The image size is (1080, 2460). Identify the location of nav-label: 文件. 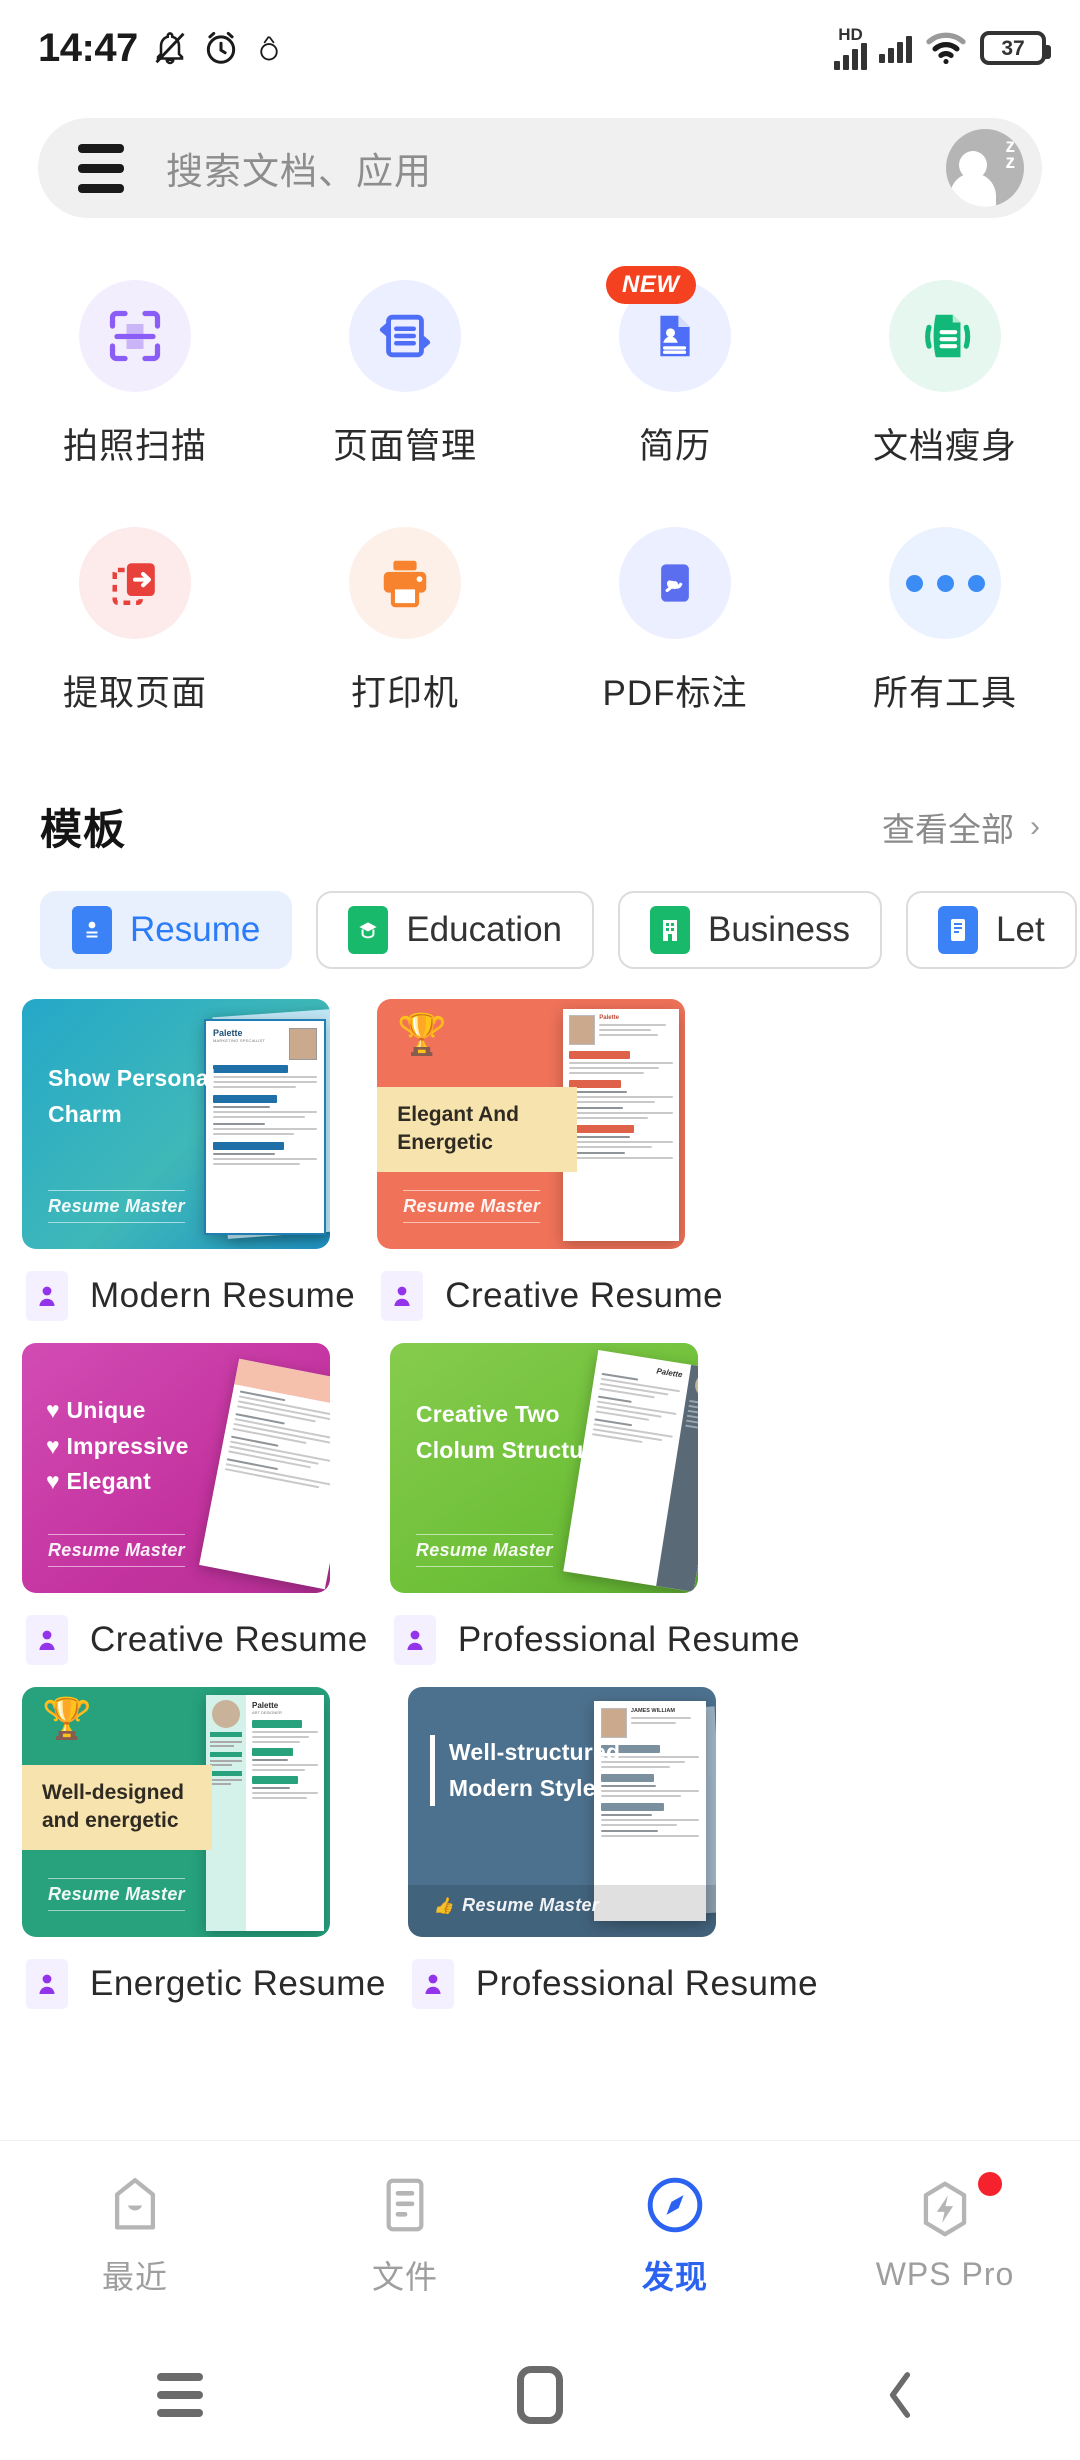
(404, 2276).